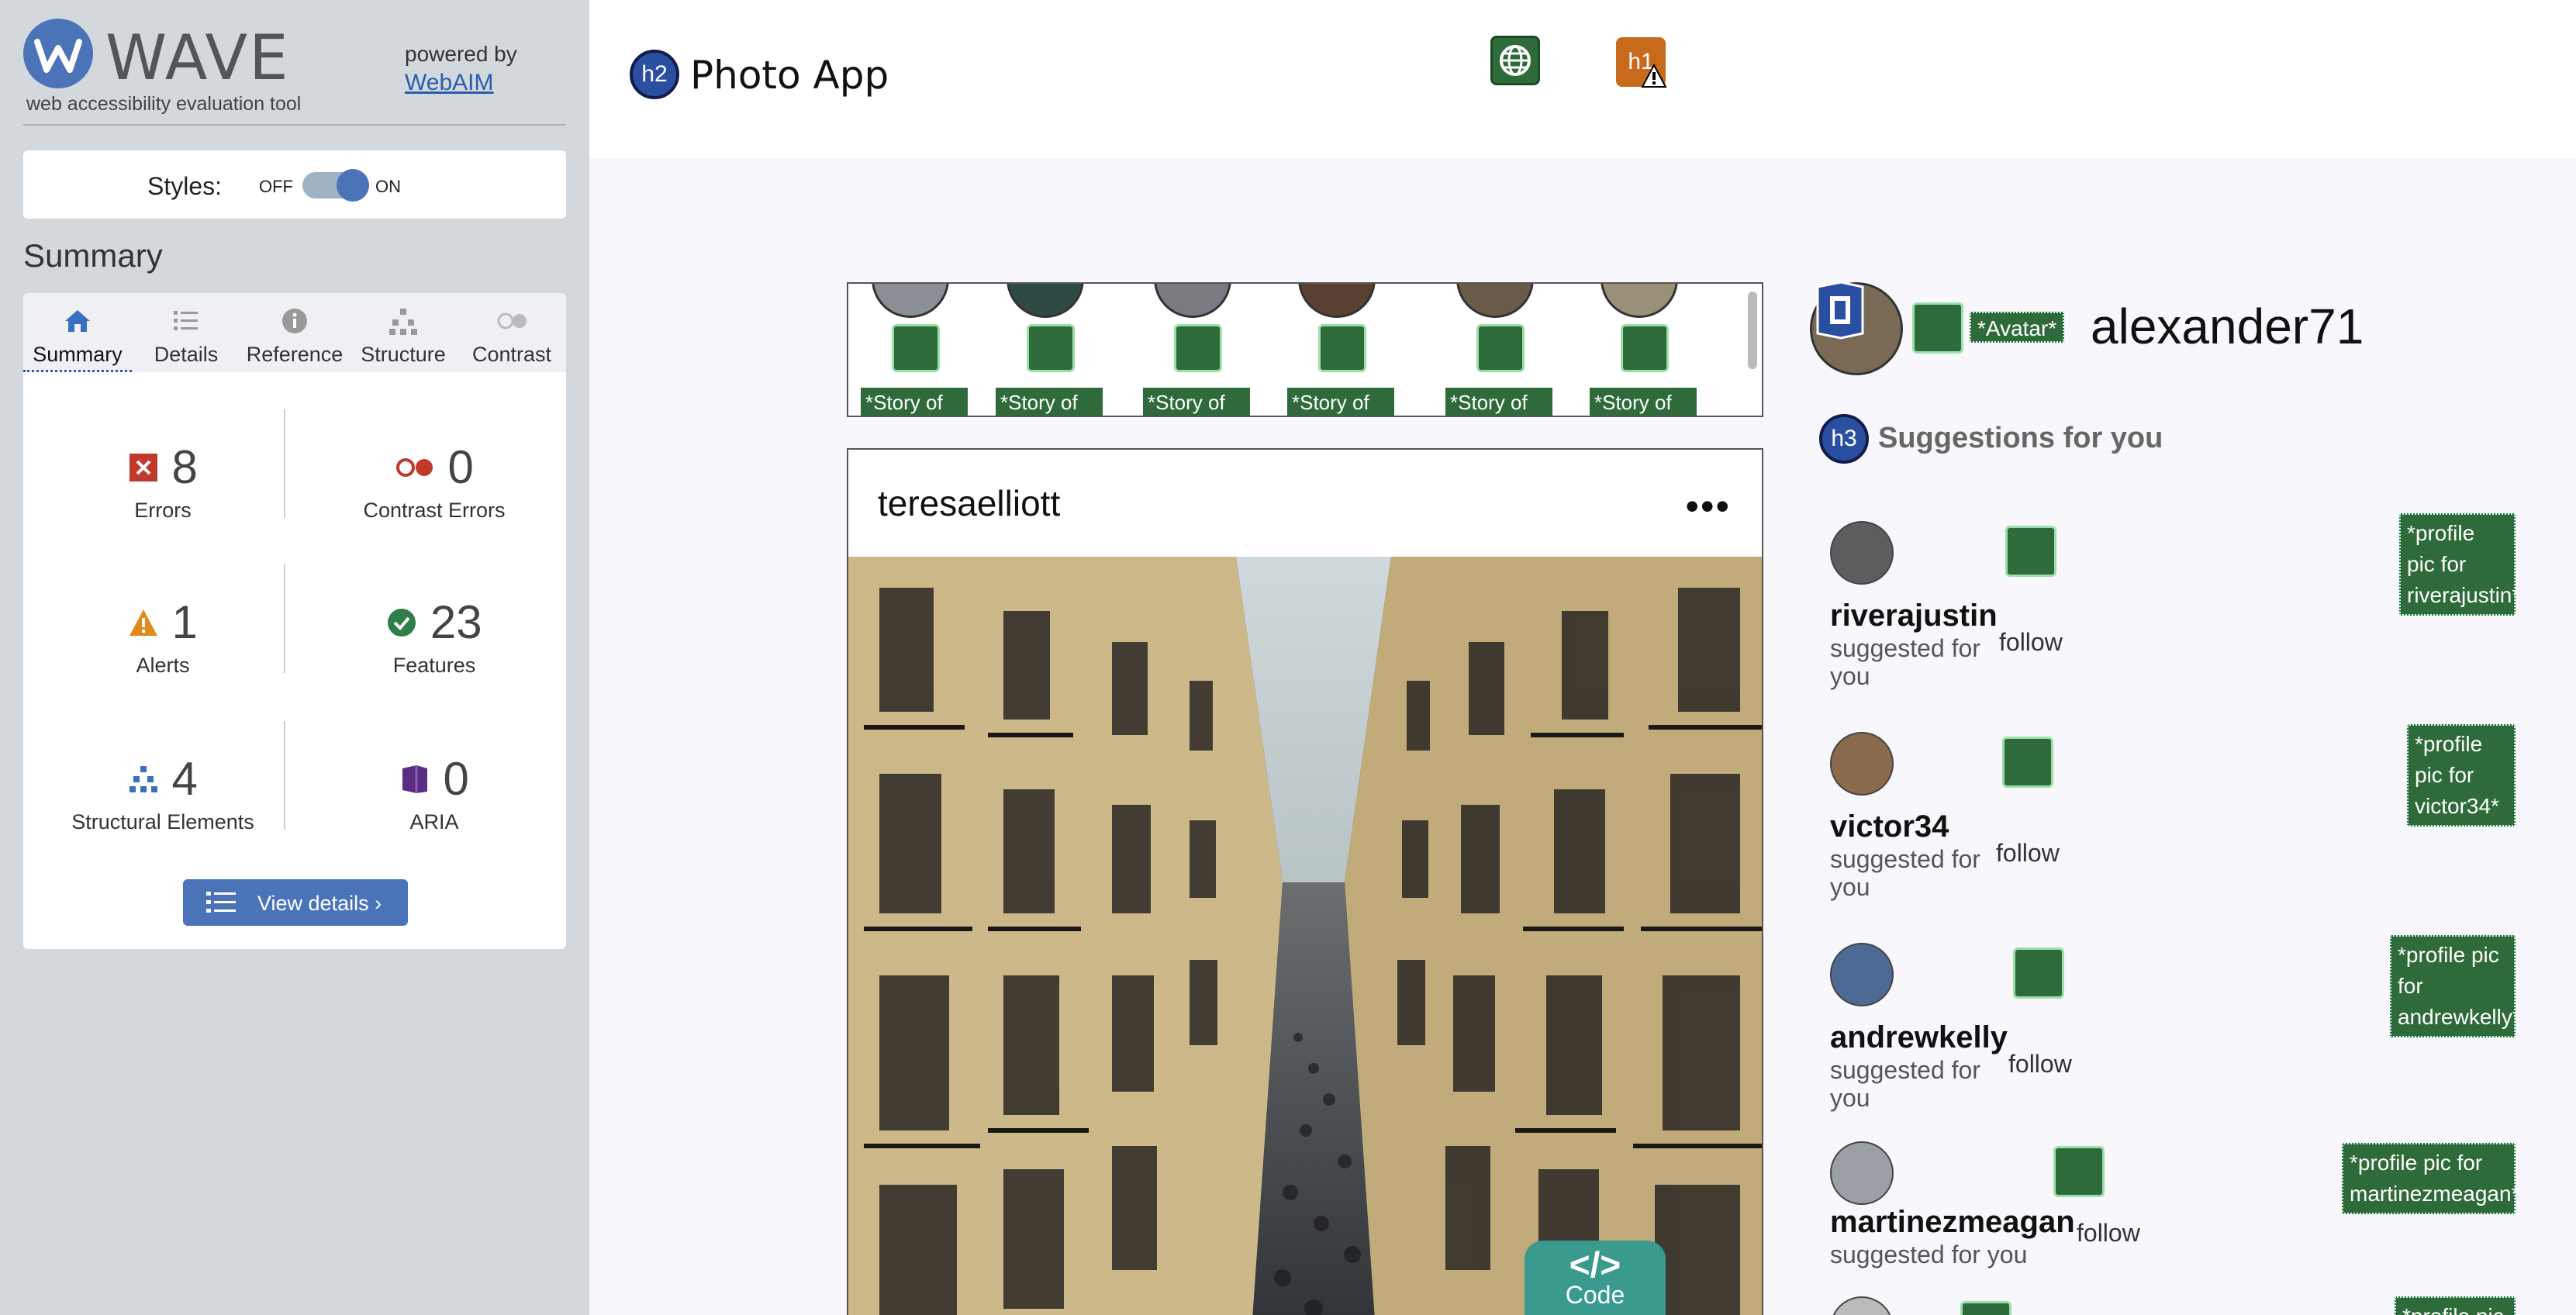 This screenshot has width=2576, height=1315. Describe the element at coordinates (402, 622) in the screenshot. I see `feature-check-icon` at that location.